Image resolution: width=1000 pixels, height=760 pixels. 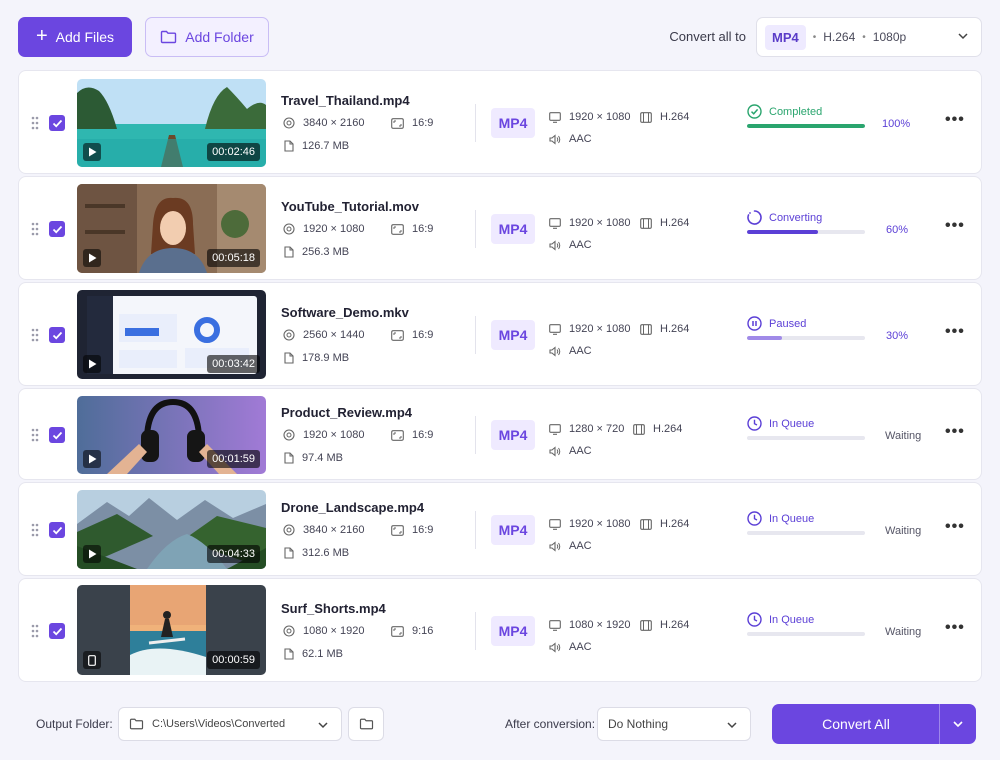 I want to click on source-resolution: 3840 × 2160, so click(x=323, y=530).